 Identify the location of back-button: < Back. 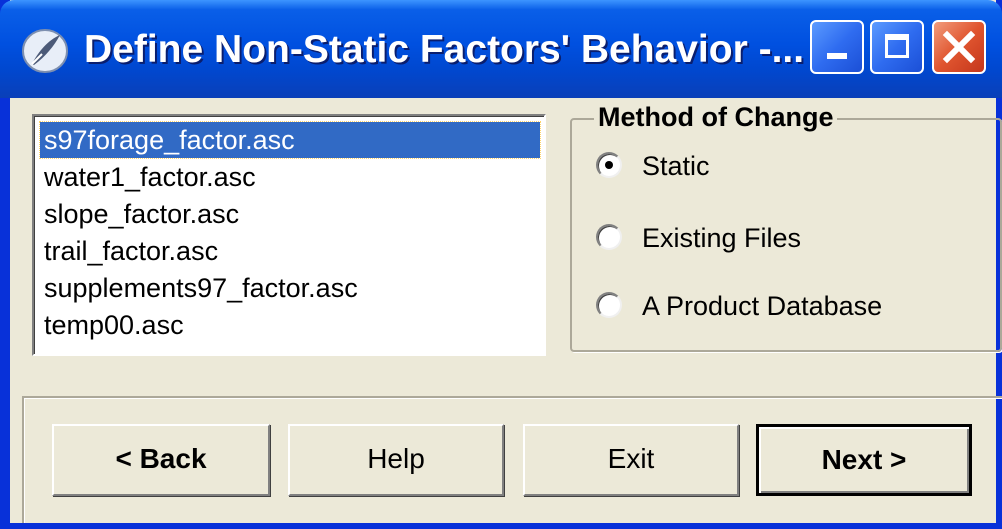
(161, 460).